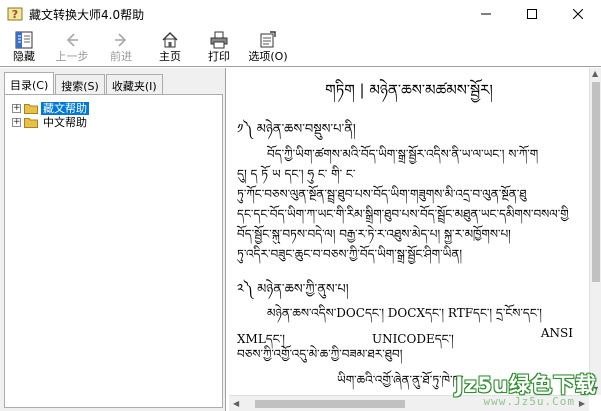  Describe the element at coordinates (87, 14) in the screenshot. I see `window-title: 藏文转换大师4.0帮助` at that location.